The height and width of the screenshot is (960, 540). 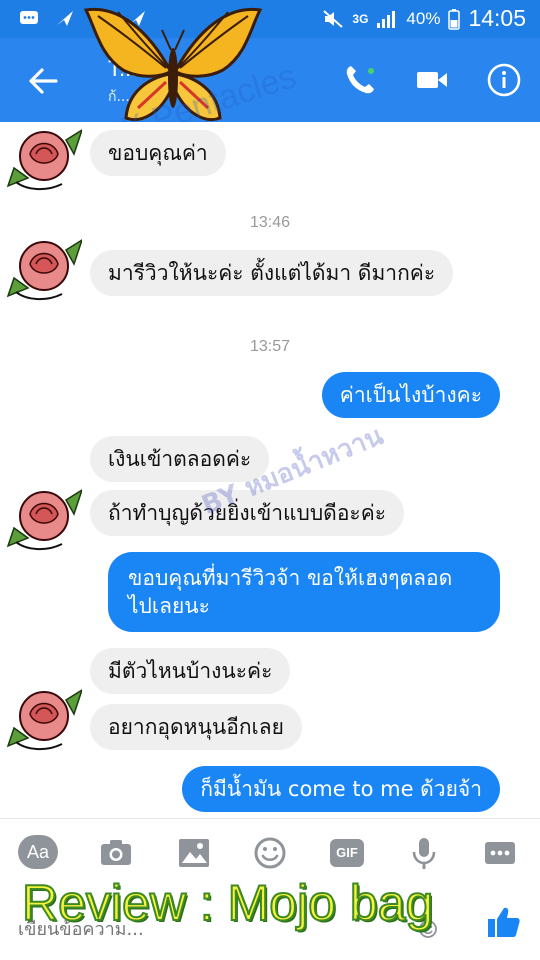 I want to click on battery-percent: 40%, so click(x=423, y=18).